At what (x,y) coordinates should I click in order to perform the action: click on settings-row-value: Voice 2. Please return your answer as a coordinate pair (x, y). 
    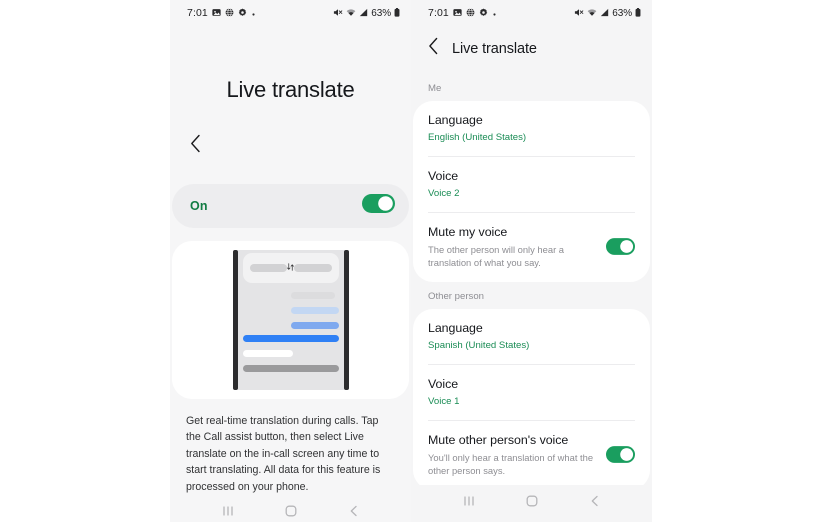
    Looking at the image, I should click on (444, 193).